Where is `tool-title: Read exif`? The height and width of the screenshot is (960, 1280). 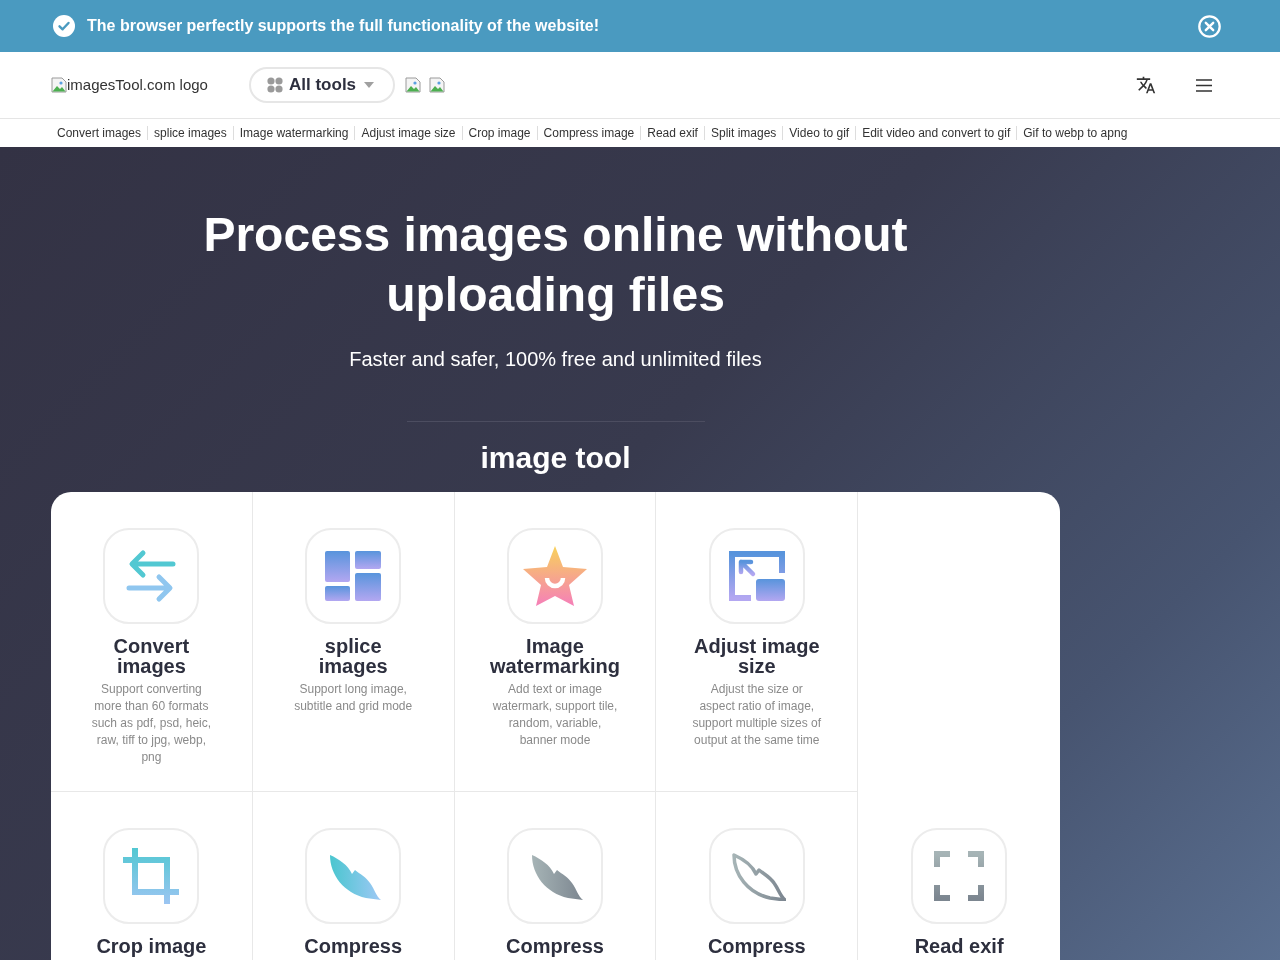 tool-title: Read exif is located at coordinates (959, 946).